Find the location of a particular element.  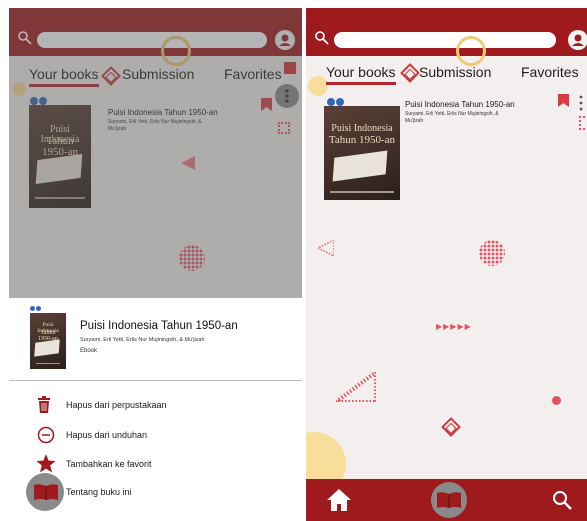

tab-bar: Your books Submission Favorites is located at coordinates (446, 71).